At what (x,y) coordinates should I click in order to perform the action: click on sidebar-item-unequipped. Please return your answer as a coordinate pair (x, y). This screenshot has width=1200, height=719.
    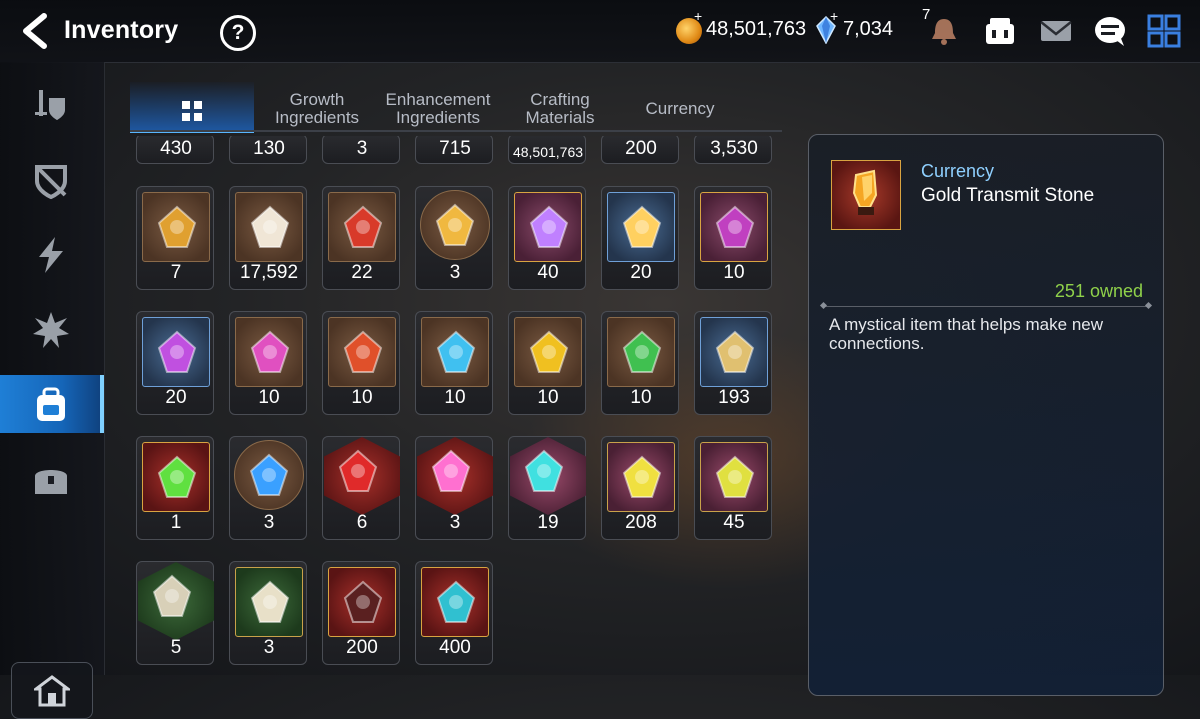
    Looking at the image, I should click on (52, 180).